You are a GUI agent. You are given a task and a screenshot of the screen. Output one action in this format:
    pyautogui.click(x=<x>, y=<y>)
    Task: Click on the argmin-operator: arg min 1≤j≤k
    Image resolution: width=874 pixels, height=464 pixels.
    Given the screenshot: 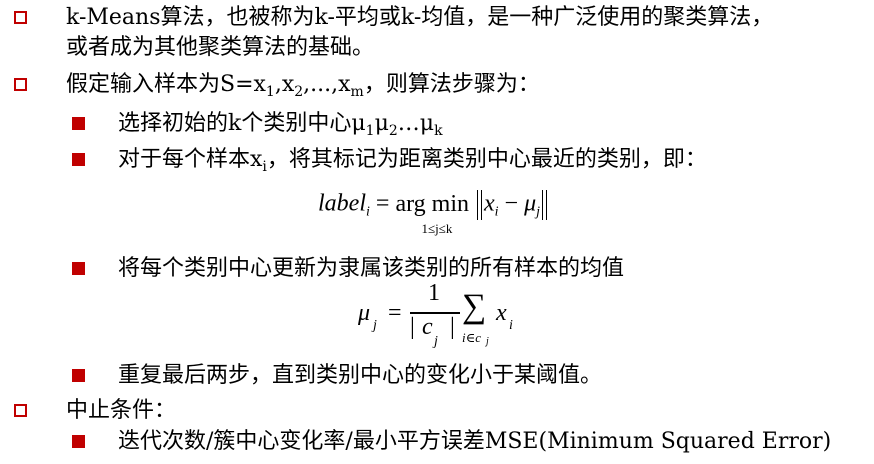 What is the action you would take?
    pyautogui.click(x=432, y=213)
    